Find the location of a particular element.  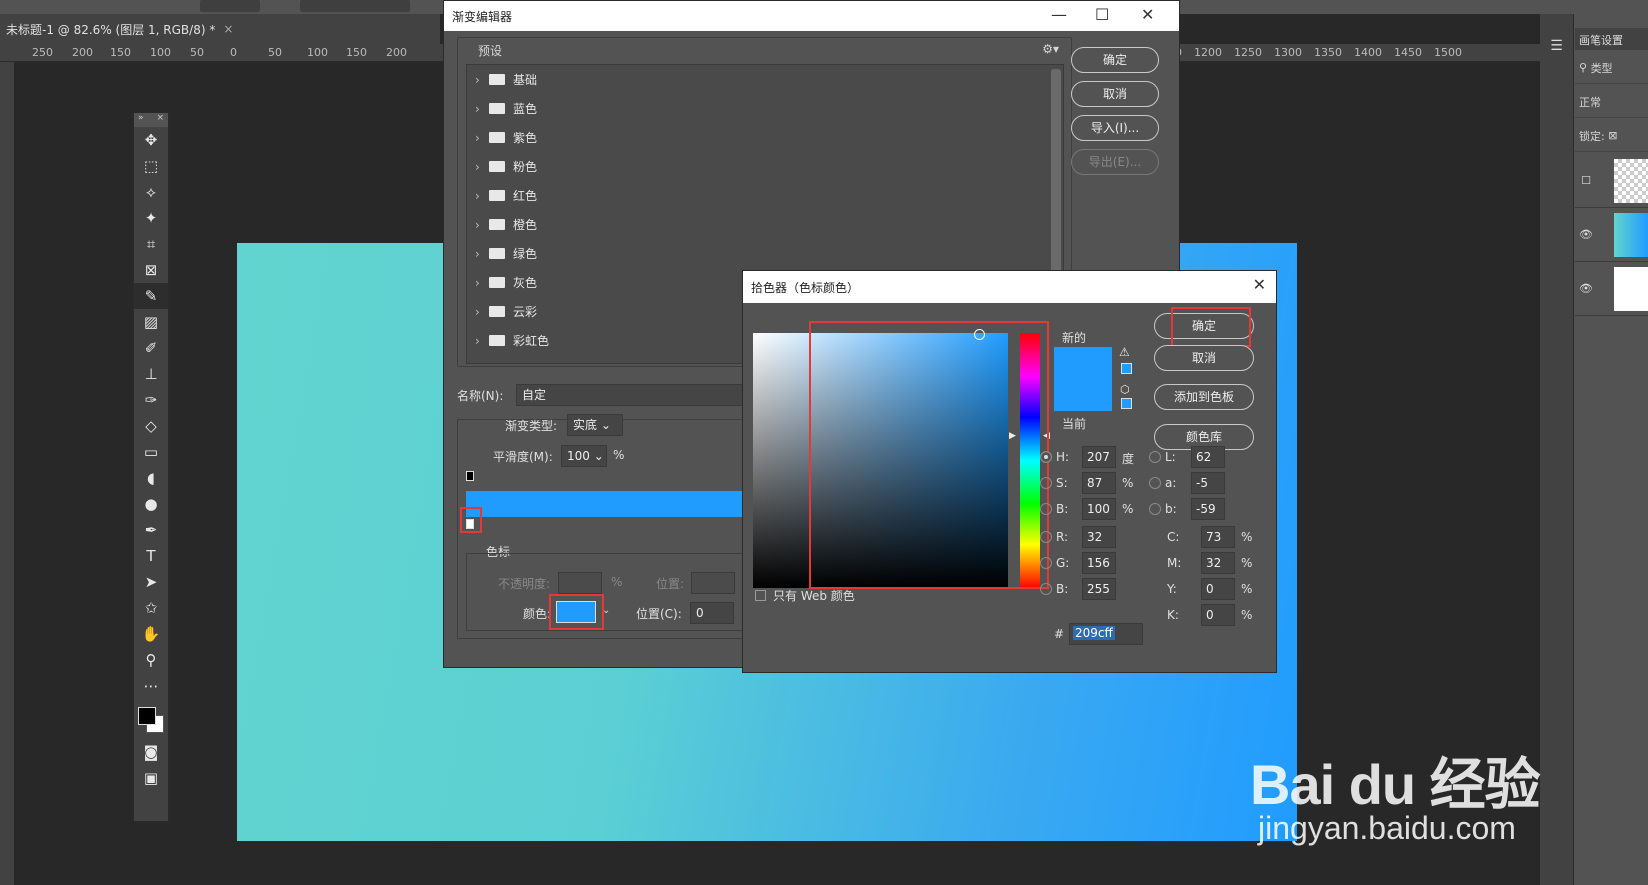

color-swatches is located at coordinates (151, 719).